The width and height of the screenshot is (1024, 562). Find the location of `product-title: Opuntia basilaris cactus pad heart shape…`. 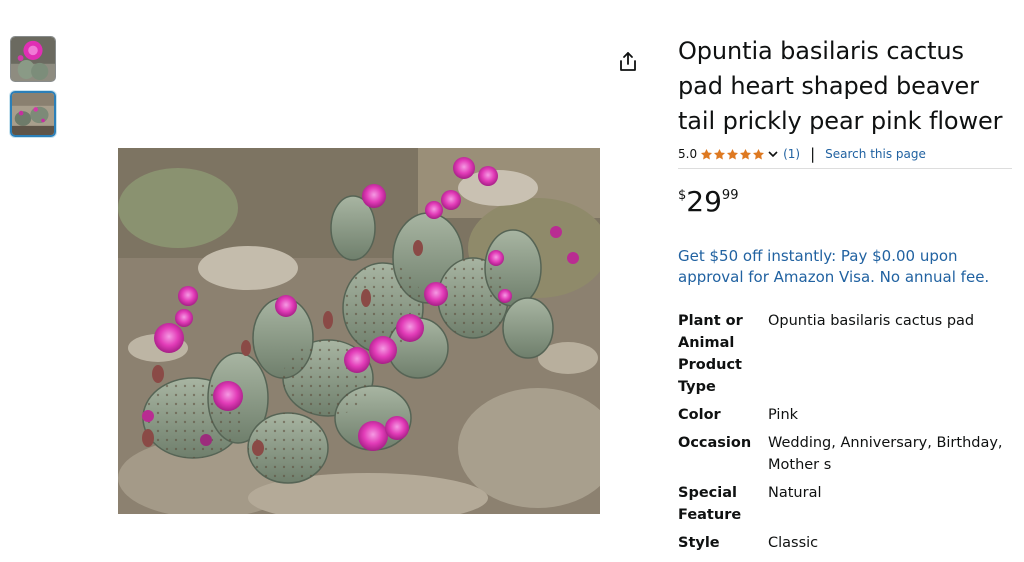

product-title: Opuntia basilaris cactus pad heart shape… is located at coordinates (840, 86).